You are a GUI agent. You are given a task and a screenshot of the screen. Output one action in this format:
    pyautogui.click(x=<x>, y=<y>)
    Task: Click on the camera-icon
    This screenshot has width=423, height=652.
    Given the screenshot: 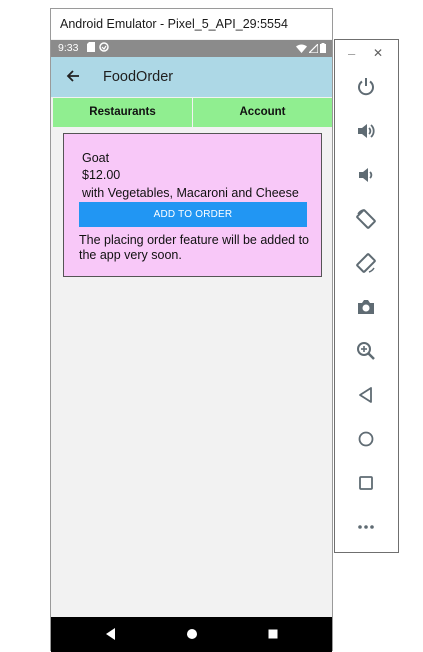 What is the action you would take?
    pyautogui.click(x=366, y=307)
    